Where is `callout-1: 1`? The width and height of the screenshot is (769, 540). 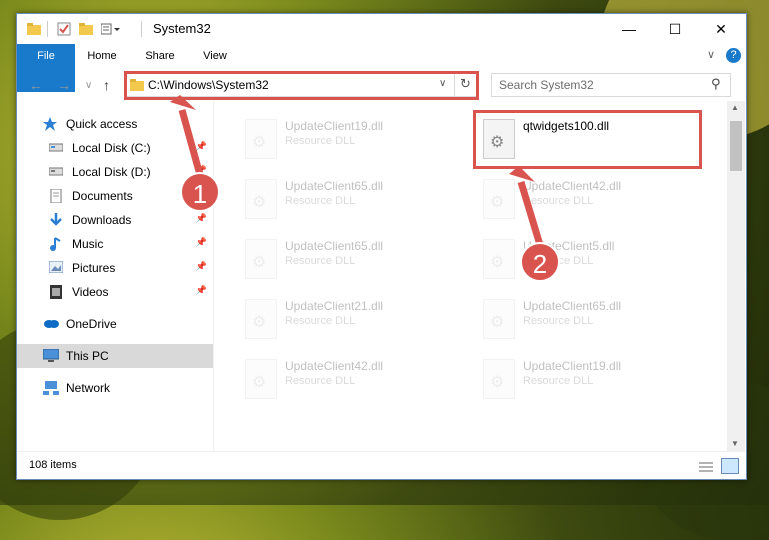 callout-1: 1 is located at coordinates (200, 192).